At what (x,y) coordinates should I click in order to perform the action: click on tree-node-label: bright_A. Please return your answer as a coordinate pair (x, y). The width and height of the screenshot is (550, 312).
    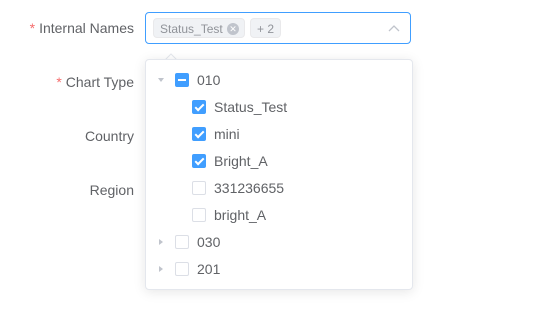
    Looking at the image, I should click on (240, 214).